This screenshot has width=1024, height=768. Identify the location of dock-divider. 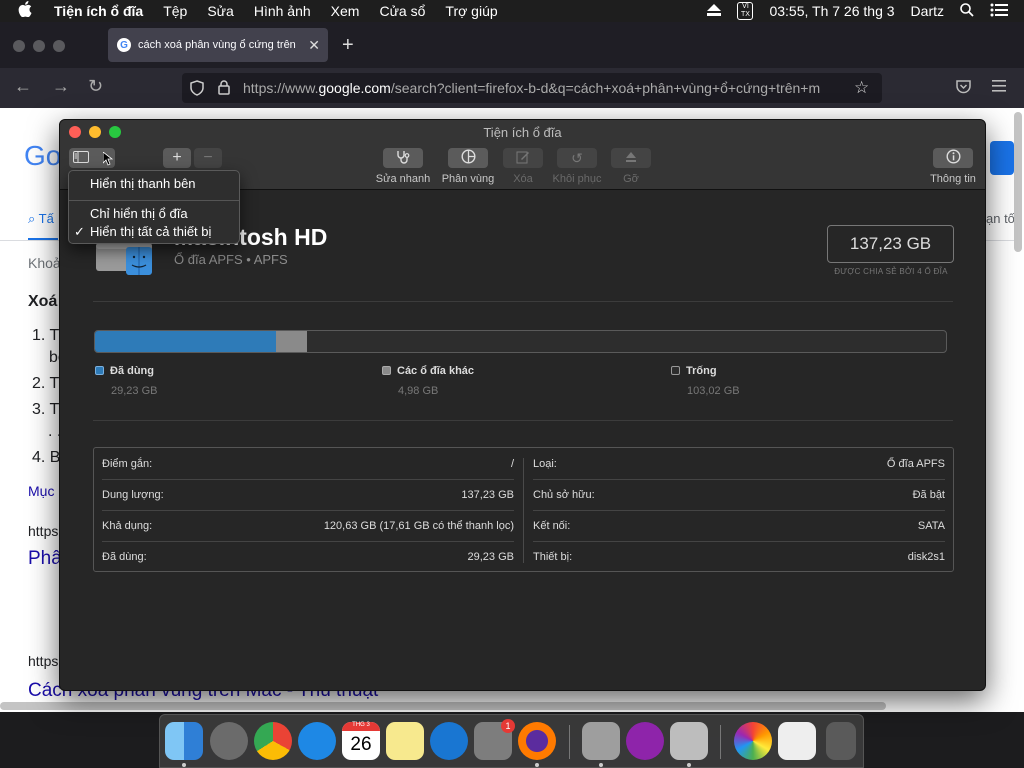
(720, 742).